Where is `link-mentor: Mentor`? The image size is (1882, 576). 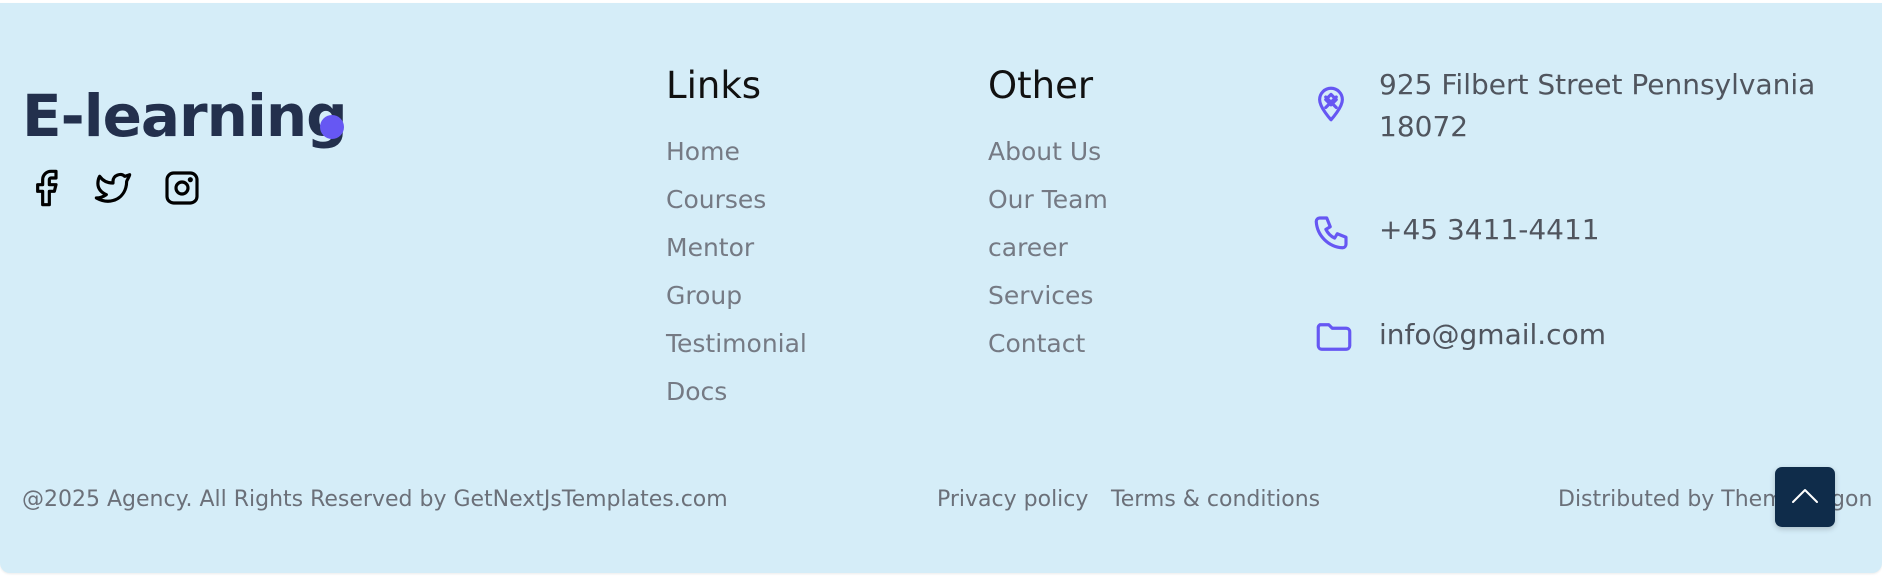
link-mentor: Mentor is located at coordinates (710, 248).